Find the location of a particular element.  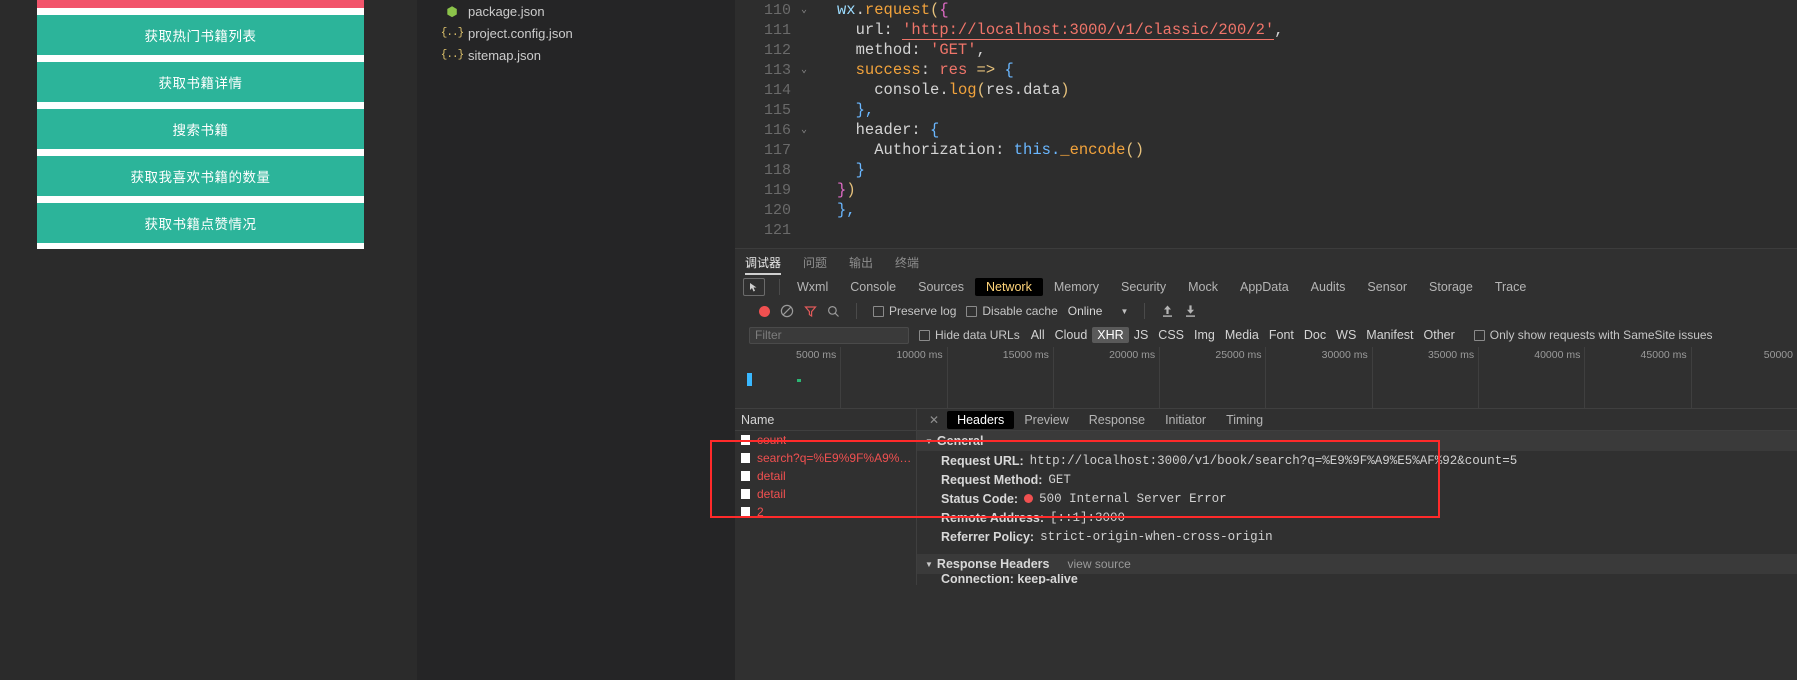

filter-type-manifest: Manifest is located at coordinates (1389, 335).